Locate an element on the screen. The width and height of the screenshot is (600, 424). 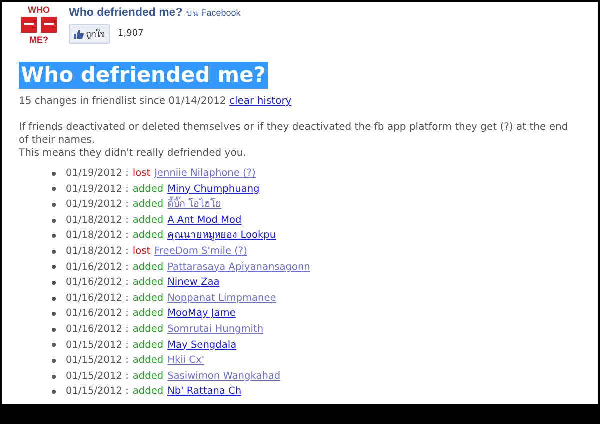
clear-history-link: clear history is located at coordinates (260, 101).